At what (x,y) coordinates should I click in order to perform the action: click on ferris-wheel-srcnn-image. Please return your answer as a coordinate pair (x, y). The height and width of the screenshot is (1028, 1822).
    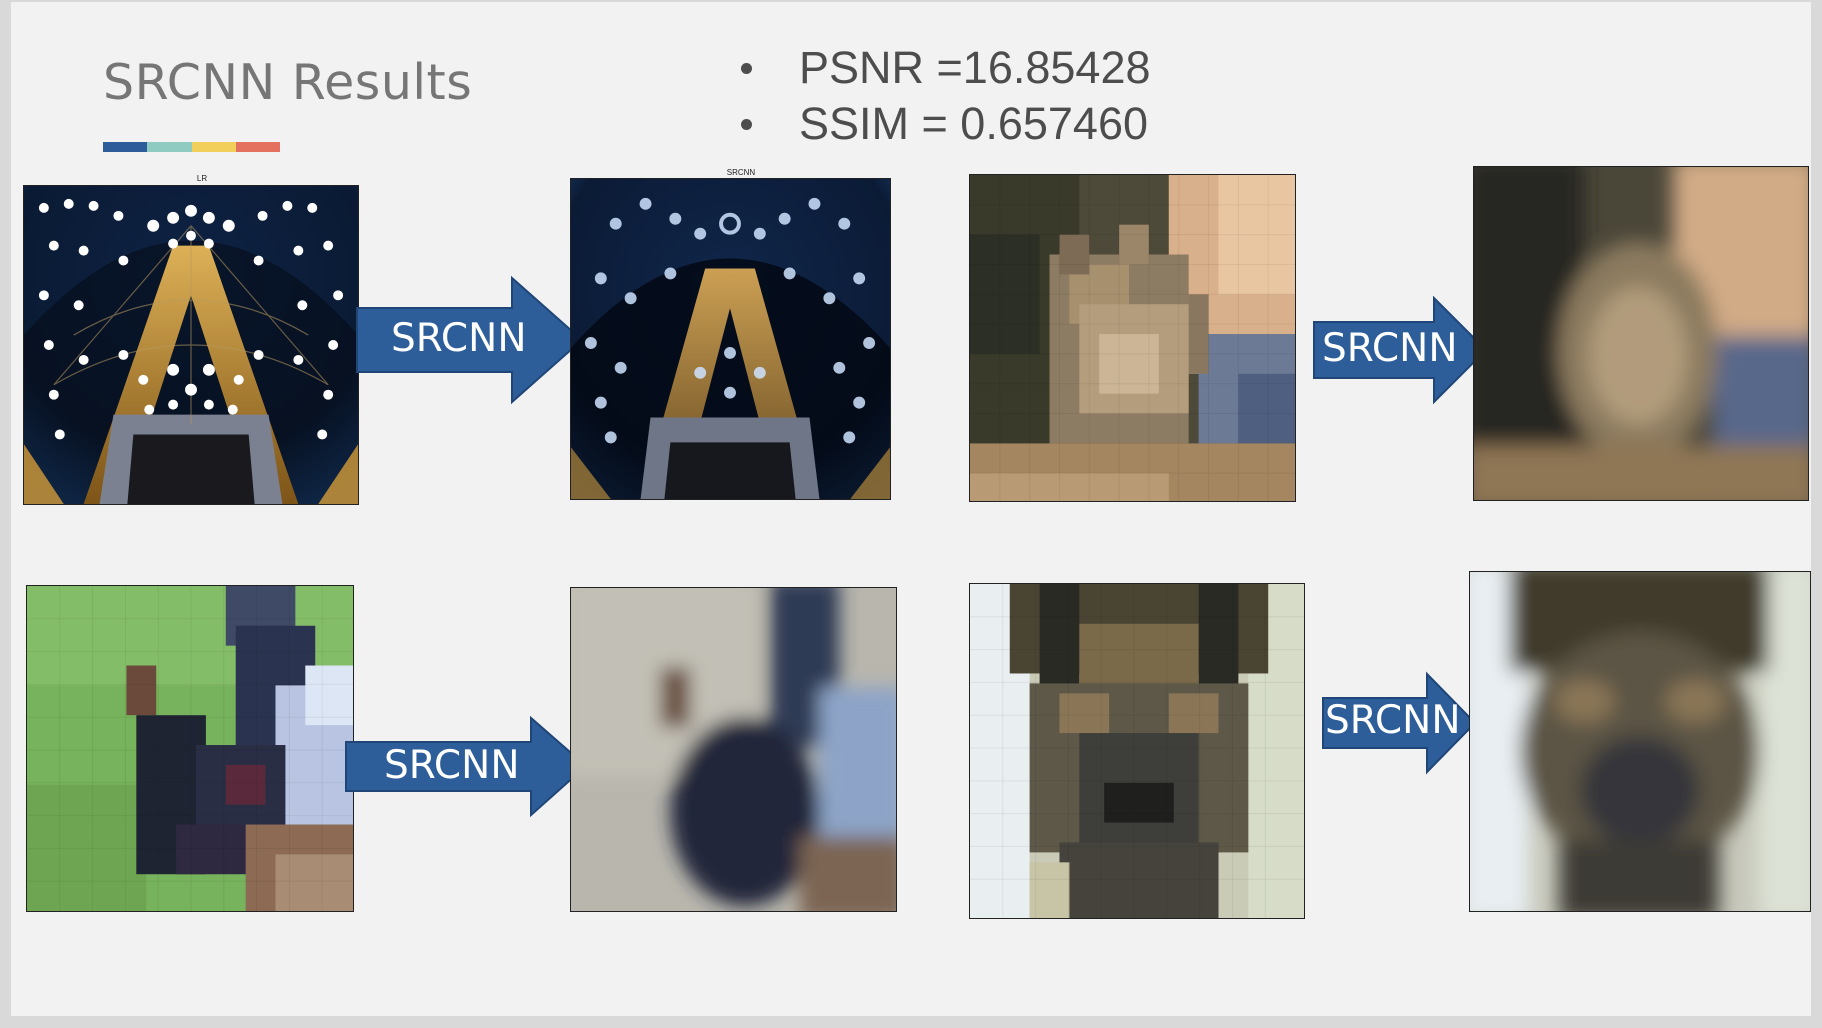
    Looking at the image, I should click on (730, 339).